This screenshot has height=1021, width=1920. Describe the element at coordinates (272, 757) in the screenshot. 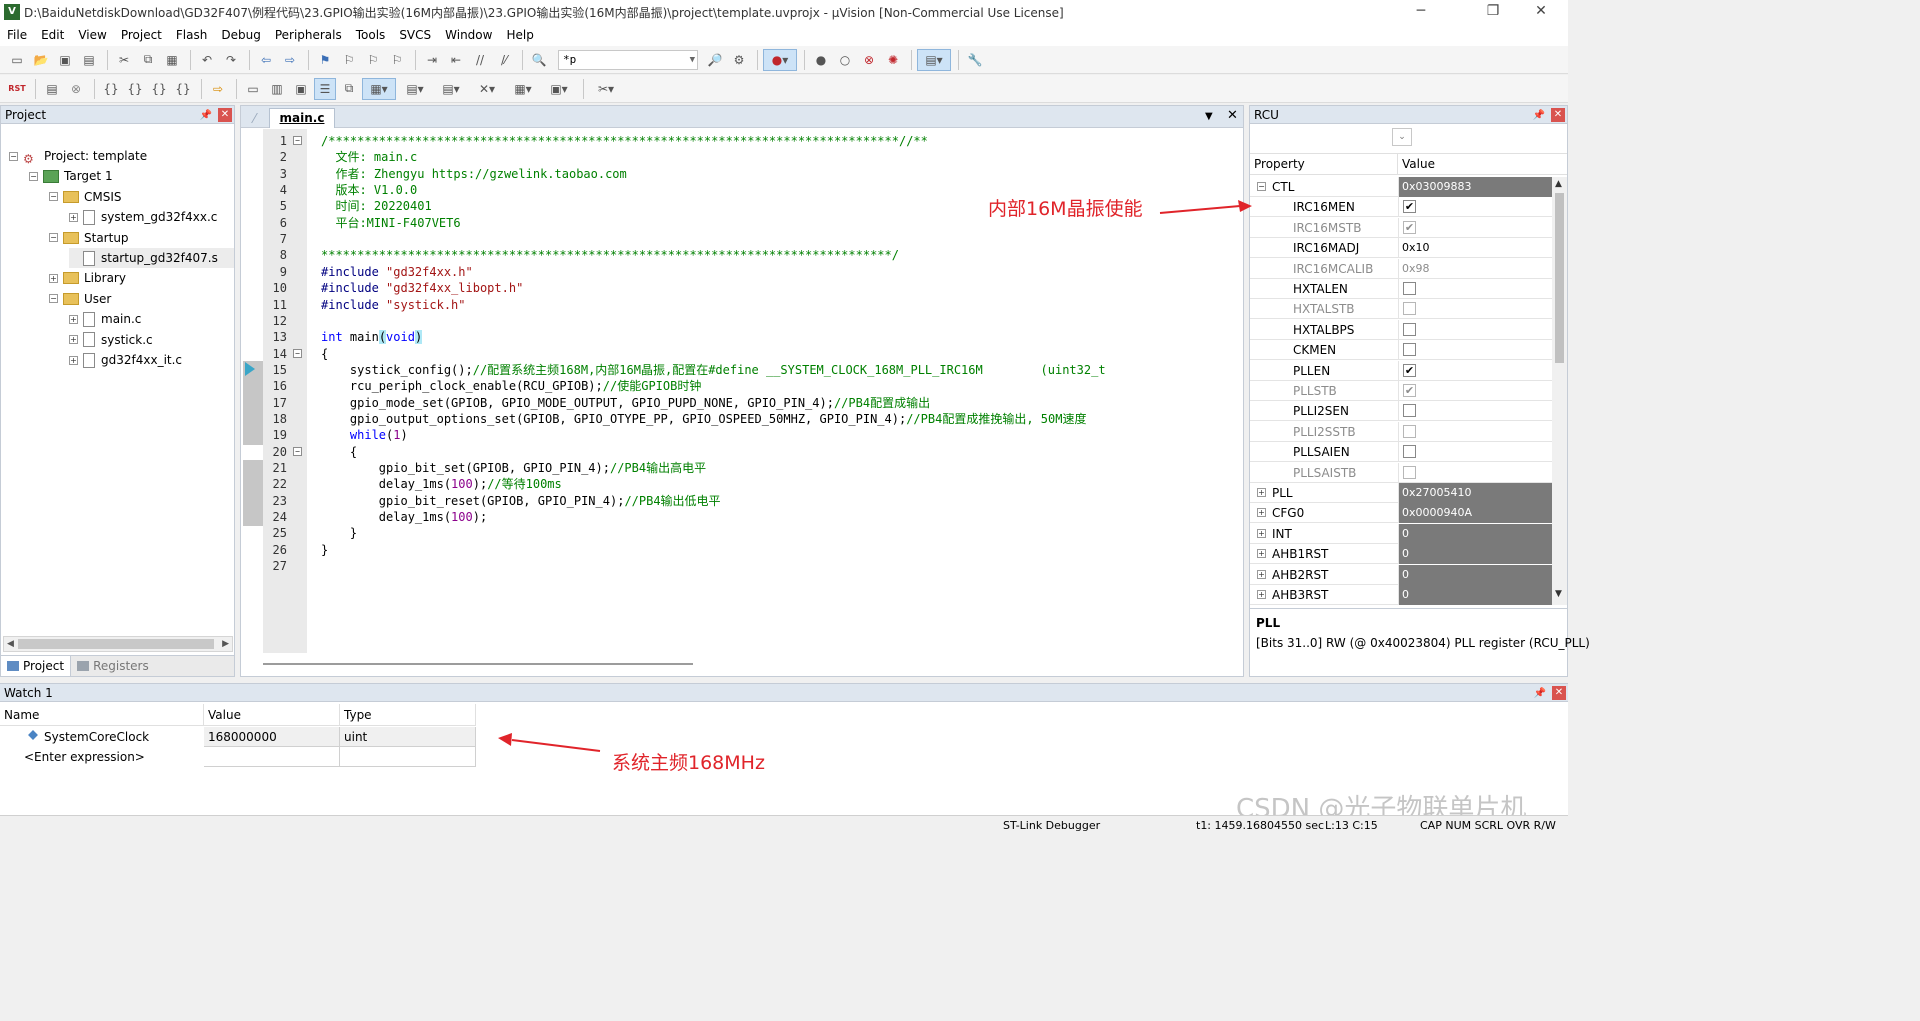

I see `watch-value-cell` at that location.